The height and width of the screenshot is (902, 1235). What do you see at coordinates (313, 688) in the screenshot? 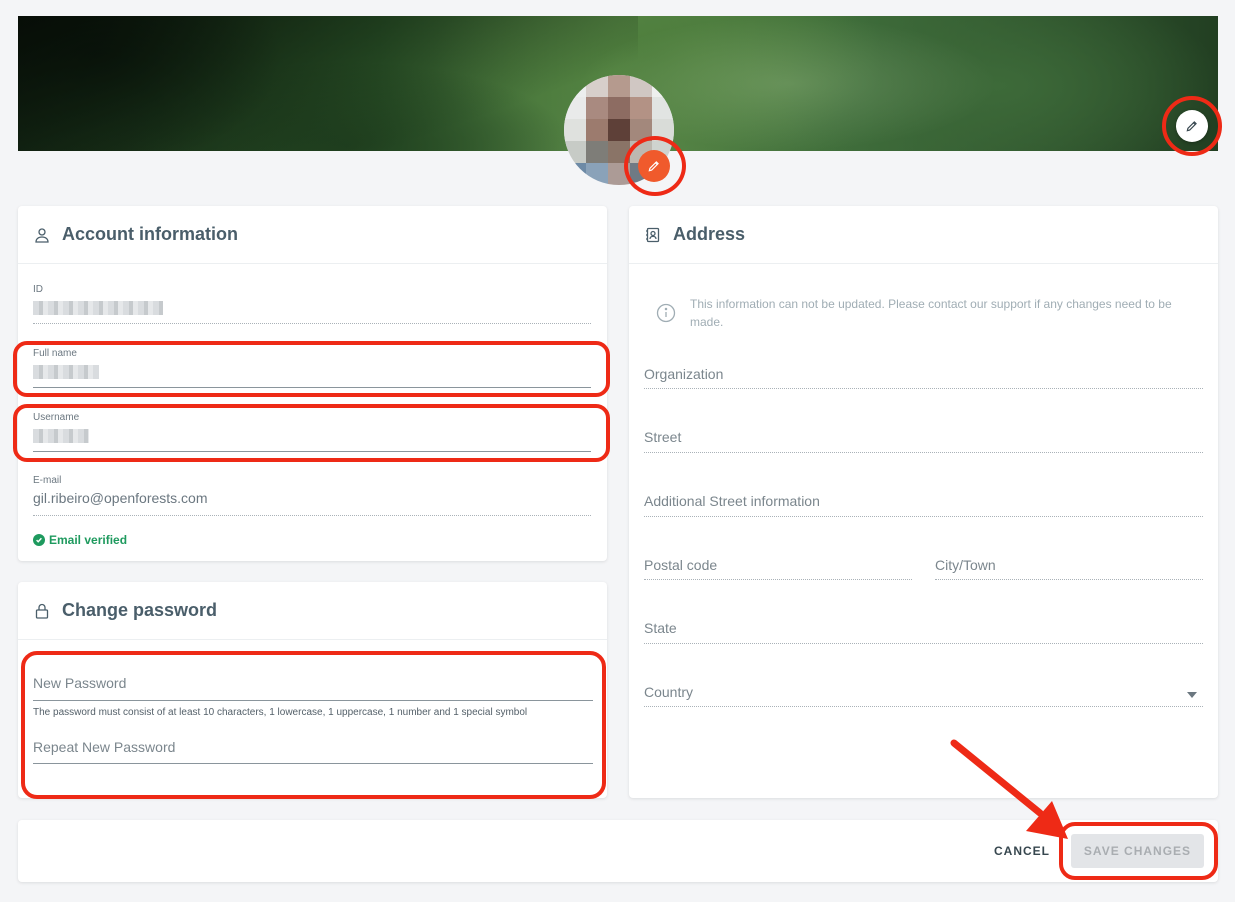
I see `new-password-field: New Password` at bounding box center [313, 688].